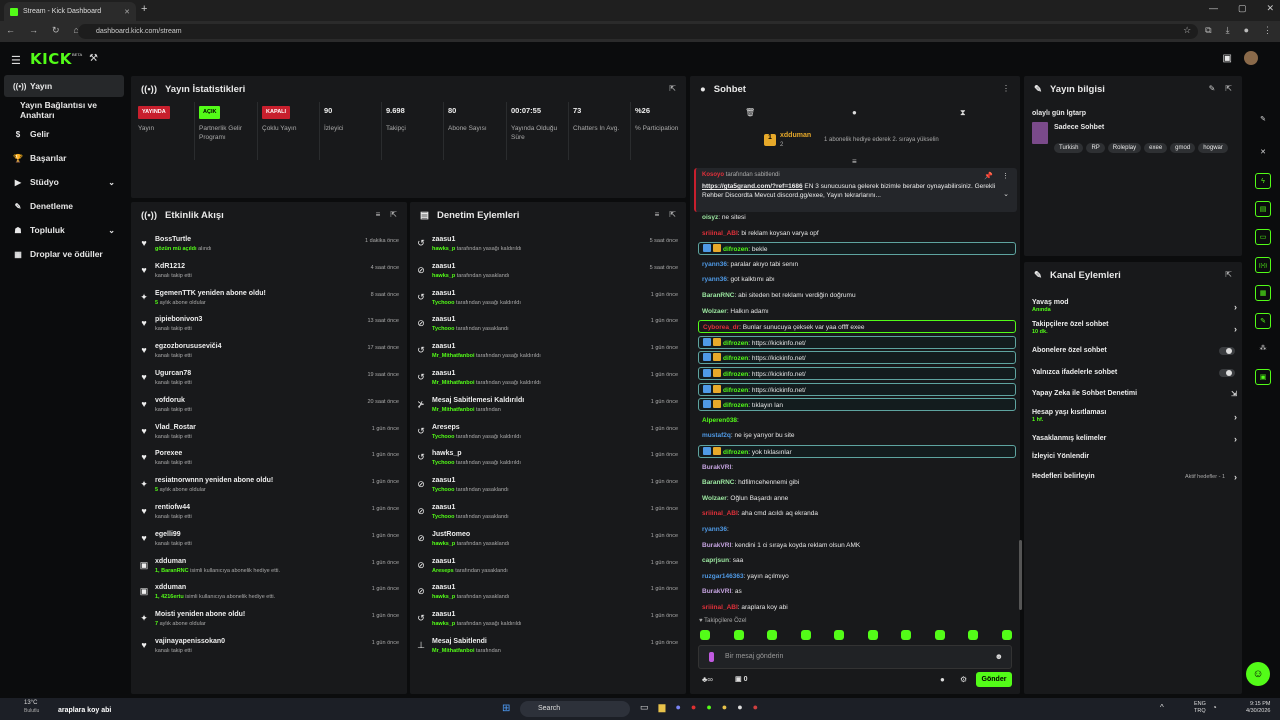 The image size is (1280, 720). I want to click on infinity-icon: ♣∞, so click(707, 679).